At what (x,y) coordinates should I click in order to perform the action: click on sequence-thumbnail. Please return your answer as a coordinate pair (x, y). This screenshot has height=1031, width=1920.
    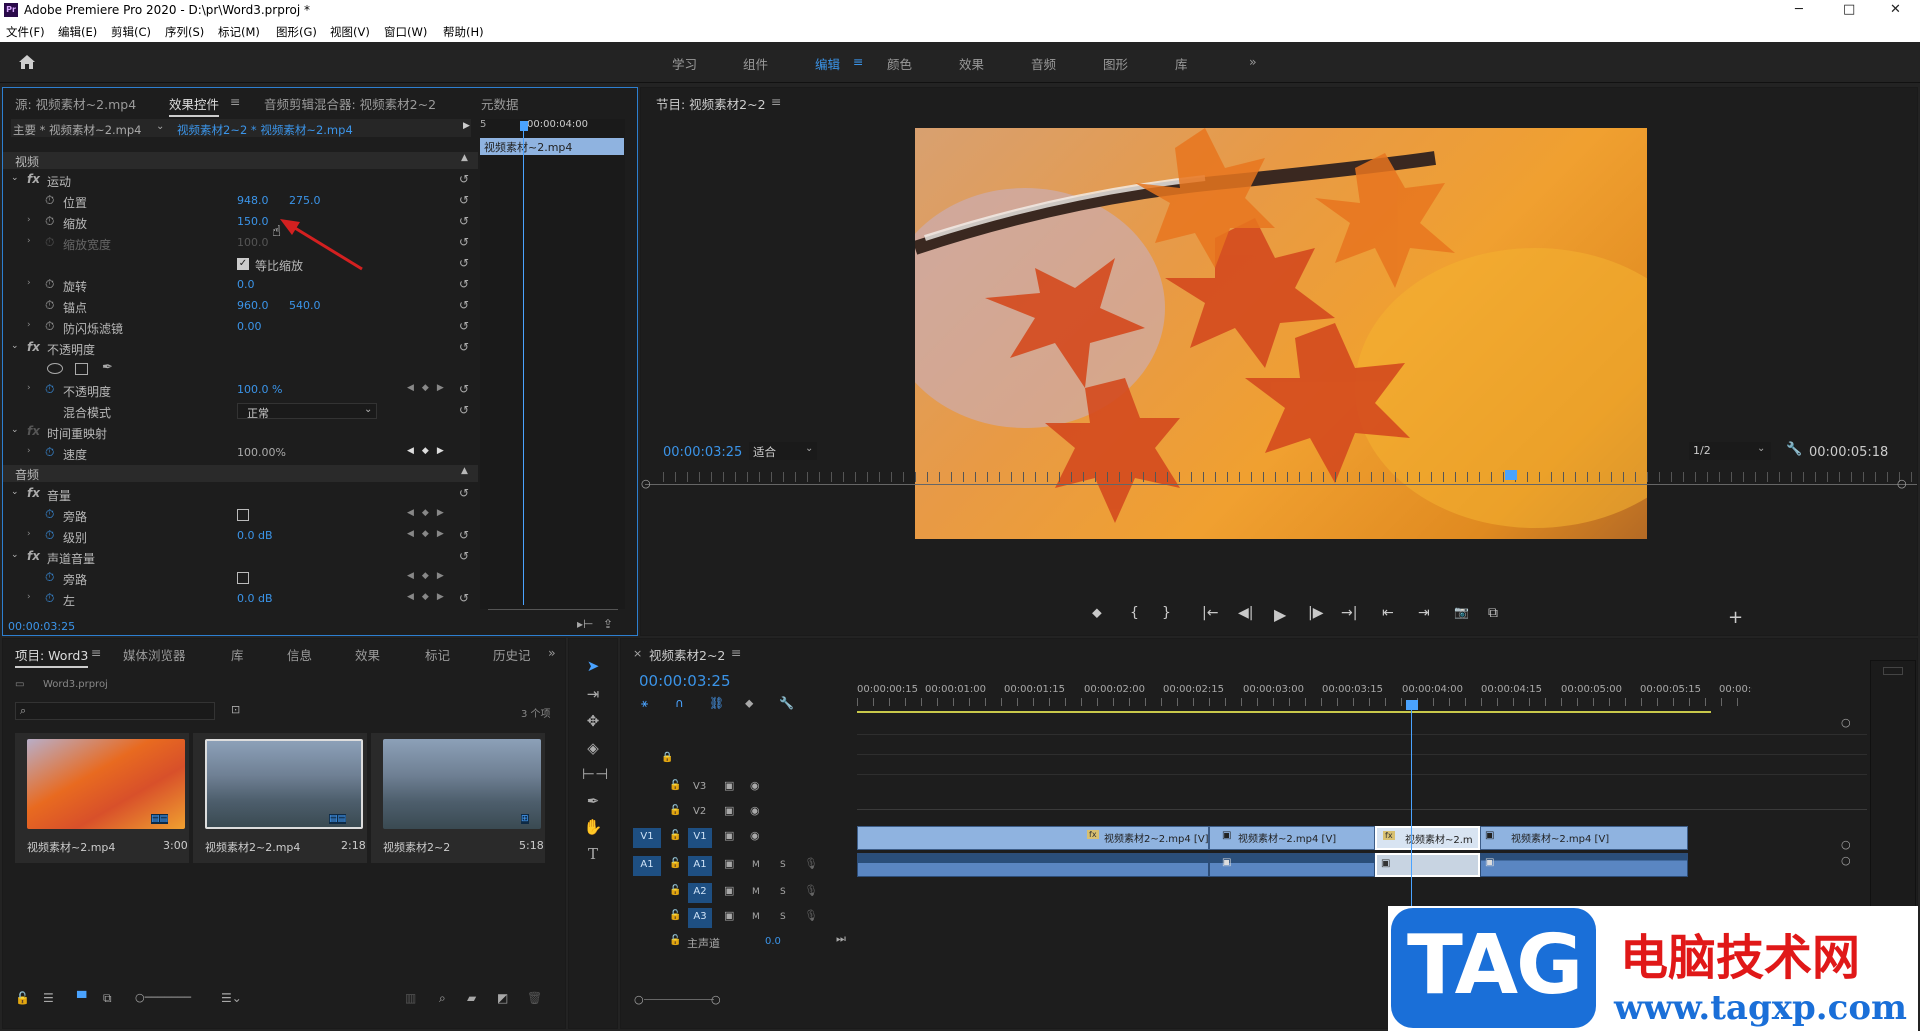
    Looking at the image, I should click on (462, 784).